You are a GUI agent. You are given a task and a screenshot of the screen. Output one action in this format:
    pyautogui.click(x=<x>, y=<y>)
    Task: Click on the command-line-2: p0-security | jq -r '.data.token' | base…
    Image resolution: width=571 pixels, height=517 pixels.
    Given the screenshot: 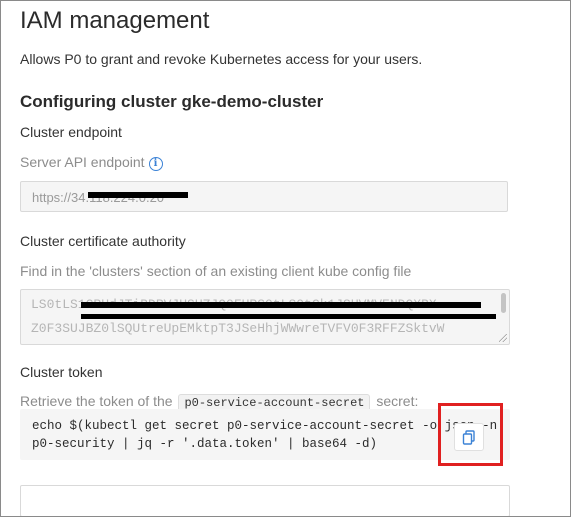 What is the action you would take?
    pyautogui.click(x=205, y=444)
    